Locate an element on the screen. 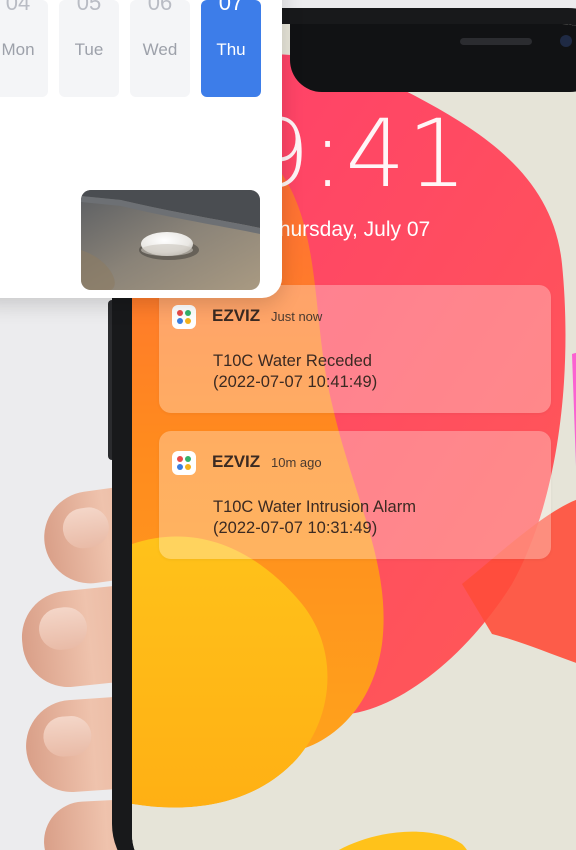  notification-message: T10C Water Receded (2022-07-07 10:41:49) is located at coordinates (295, 372).